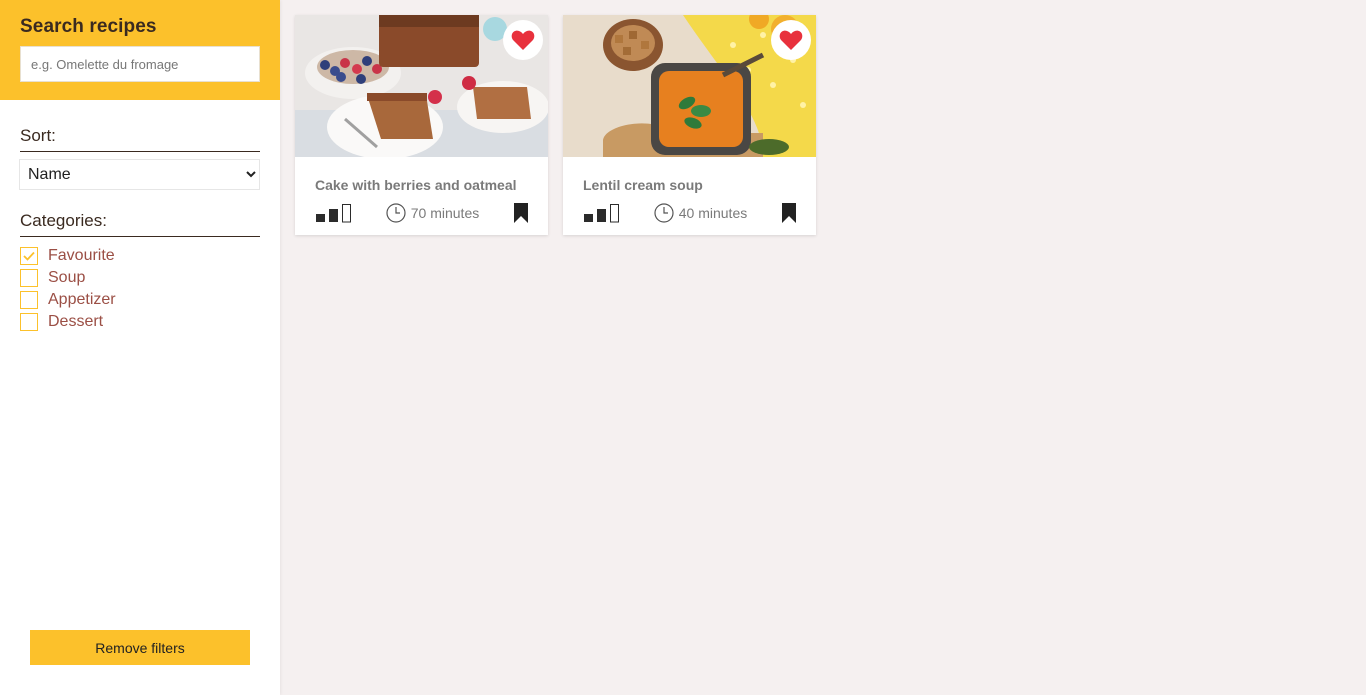 The height and width of the screenshot is (695, 1366). I want to click on category-dessert: Dessert, so click(140, 322).